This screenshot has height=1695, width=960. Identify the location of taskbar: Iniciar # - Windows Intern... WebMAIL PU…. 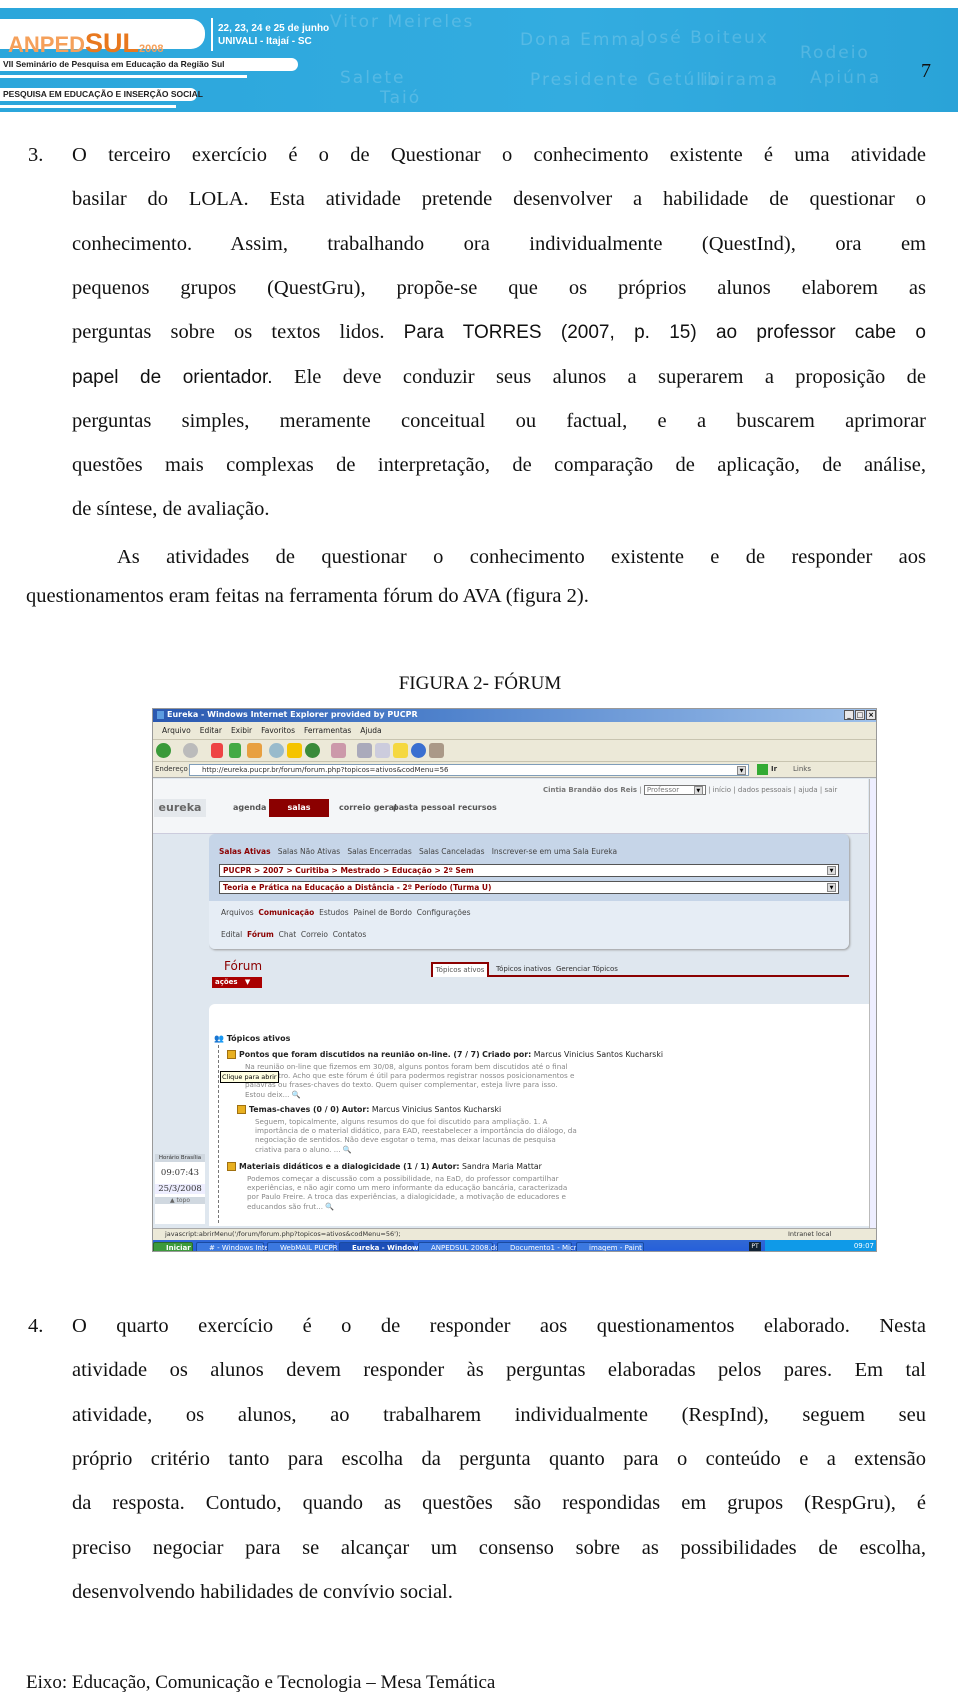
(514, 1245).